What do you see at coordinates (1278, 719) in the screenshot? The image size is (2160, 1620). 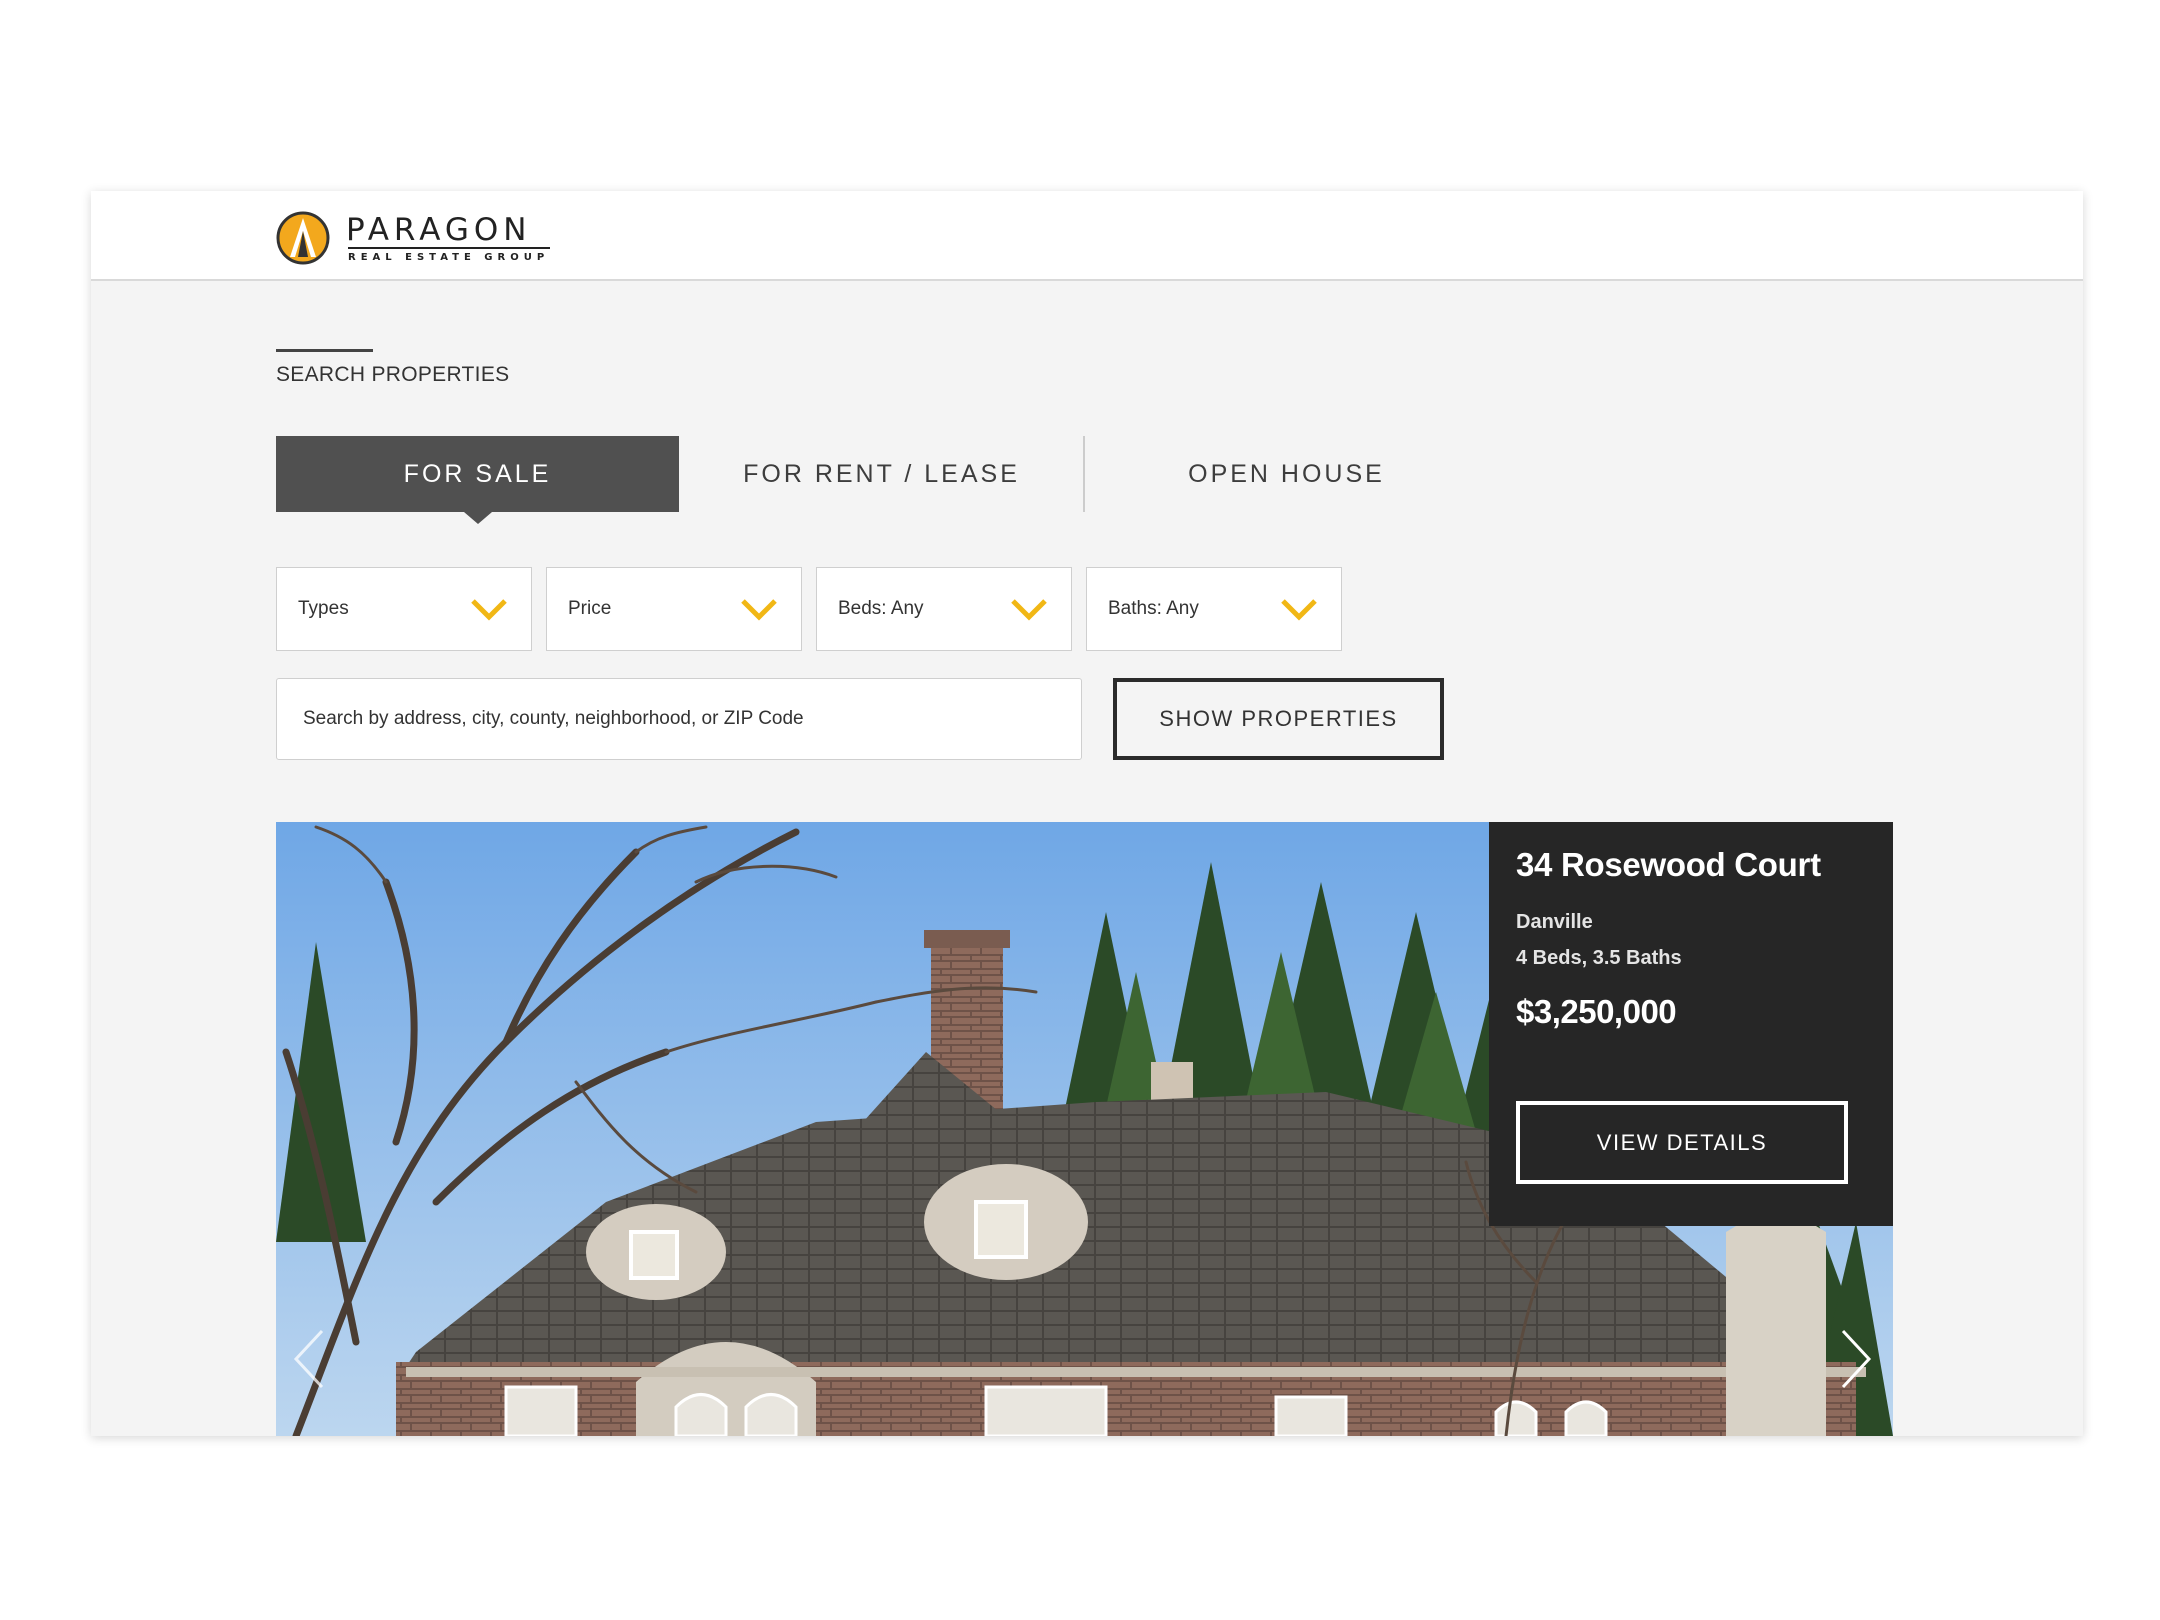 I see `show-properties-button: SHOW PROPERTIES` at bounding box center [1278, 719].